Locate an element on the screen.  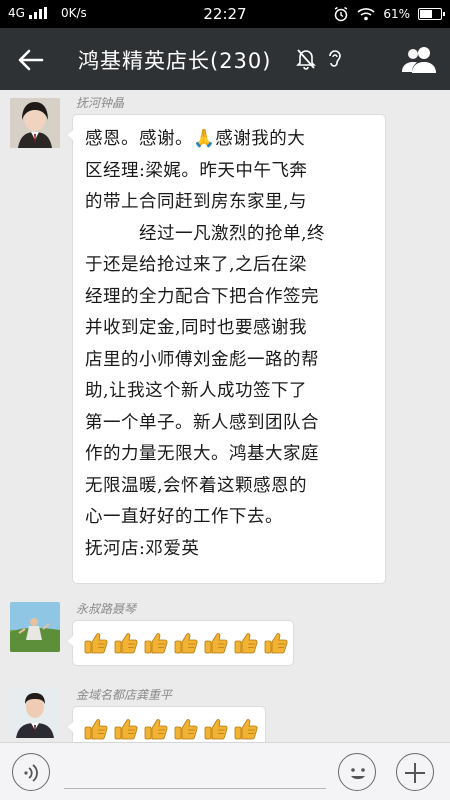
message-line: 的带上合同赶到房东家里,与 is located at coordinates (196, 202).